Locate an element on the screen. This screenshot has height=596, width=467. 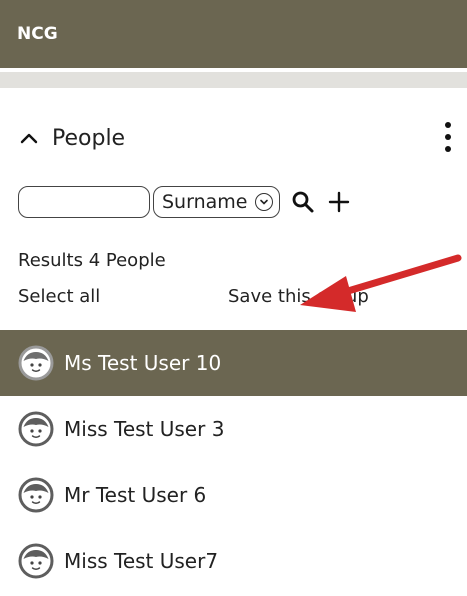
section-title: People is located at coordinates (89, 138).